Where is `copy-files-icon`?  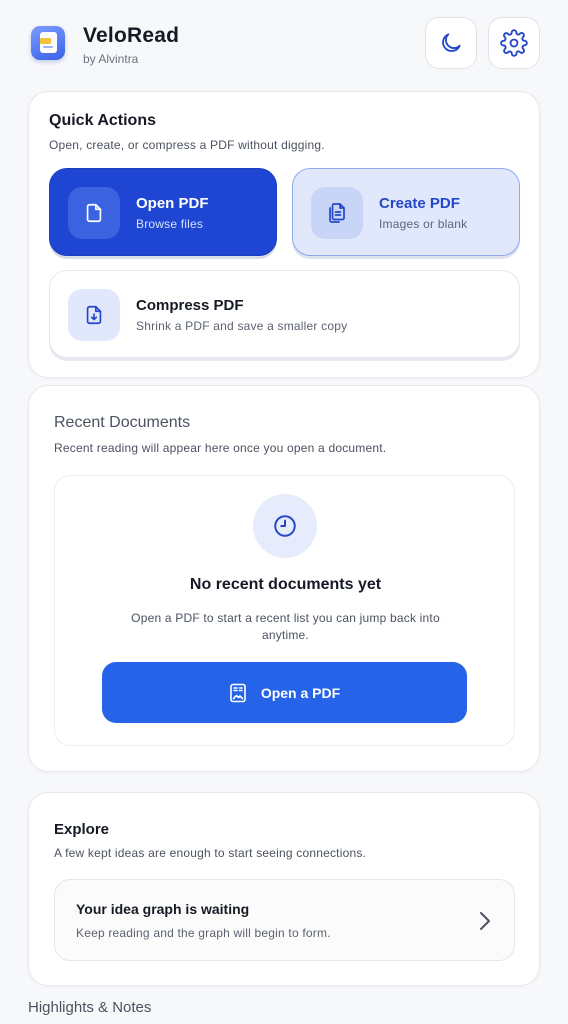 copy-files-icon is located at coordinates (337, 213).